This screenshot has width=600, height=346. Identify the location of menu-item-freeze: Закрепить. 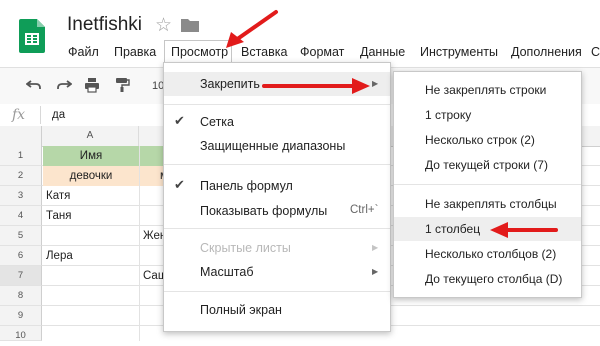
(230, 84).